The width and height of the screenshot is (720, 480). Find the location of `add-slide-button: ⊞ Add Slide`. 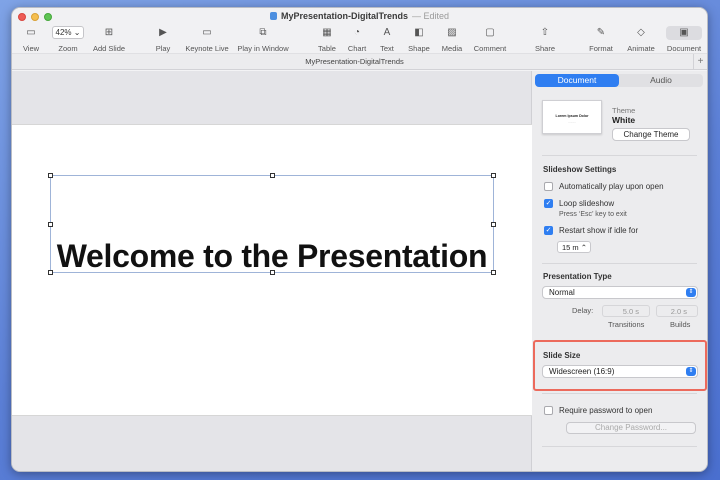

add-slide-button: ⊞ Add Slide is located at coordinates (109, 39).